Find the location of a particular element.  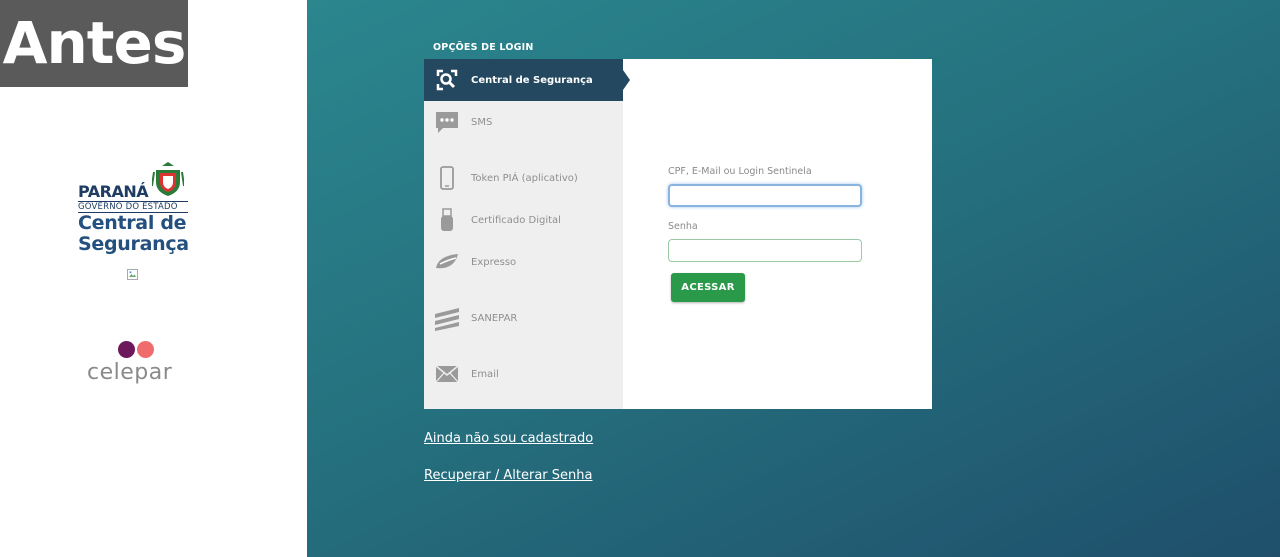

broken-image-icon is located at coordinates (132, 274).